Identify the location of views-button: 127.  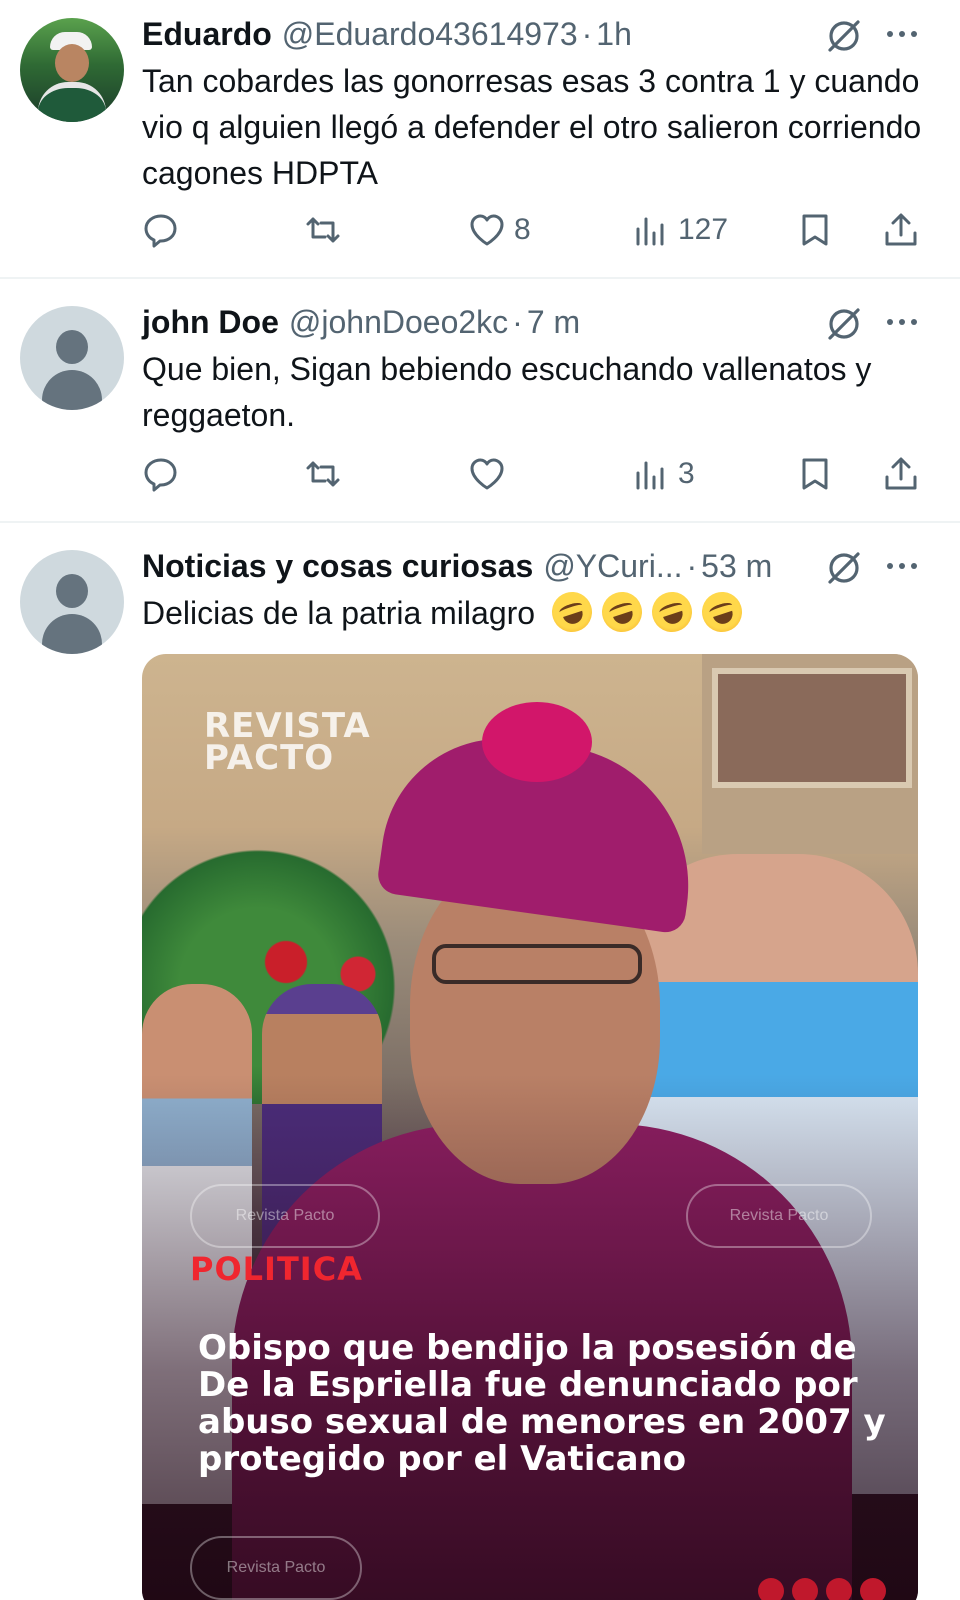
(680, 230).